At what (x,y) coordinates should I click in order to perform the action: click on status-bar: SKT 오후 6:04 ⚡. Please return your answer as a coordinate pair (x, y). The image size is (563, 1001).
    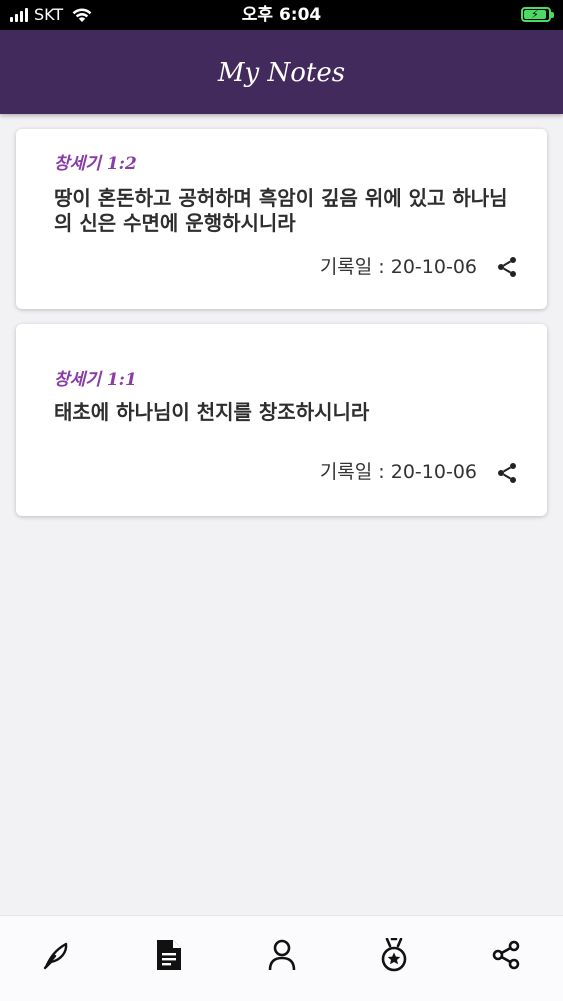
    Looking at the image, I should click on (281, 15).